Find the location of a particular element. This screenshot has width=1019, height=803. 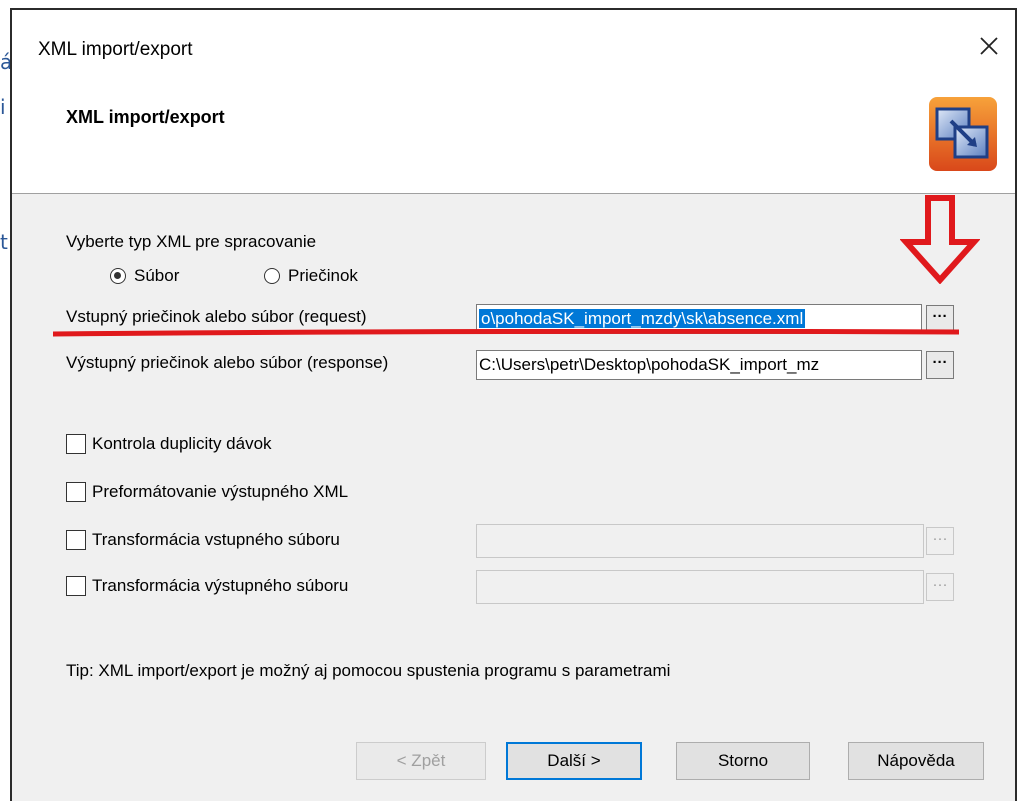

output-path-field: C:\Users\petr\Desktop\pohodaSK_import_mz is located at coordinates (699, 365).